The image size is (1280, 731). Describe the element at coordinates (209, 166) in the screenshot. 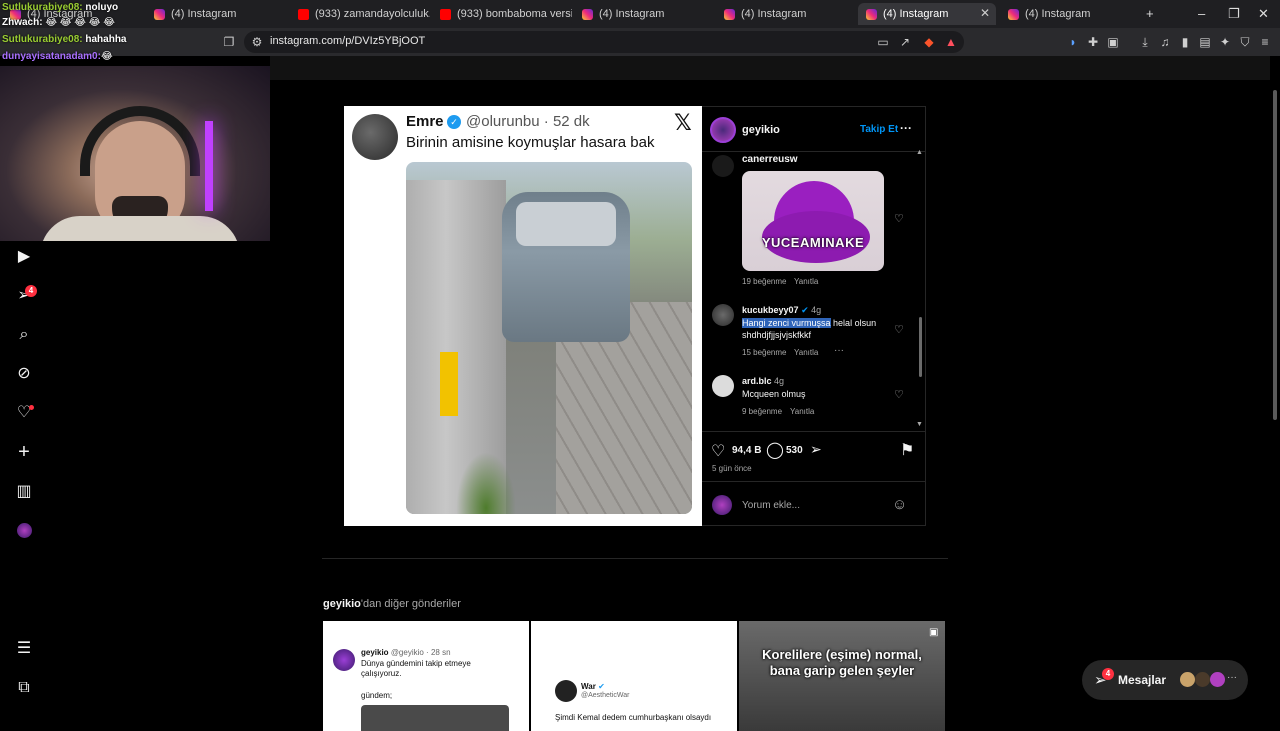

I see `neon-light` at that location.